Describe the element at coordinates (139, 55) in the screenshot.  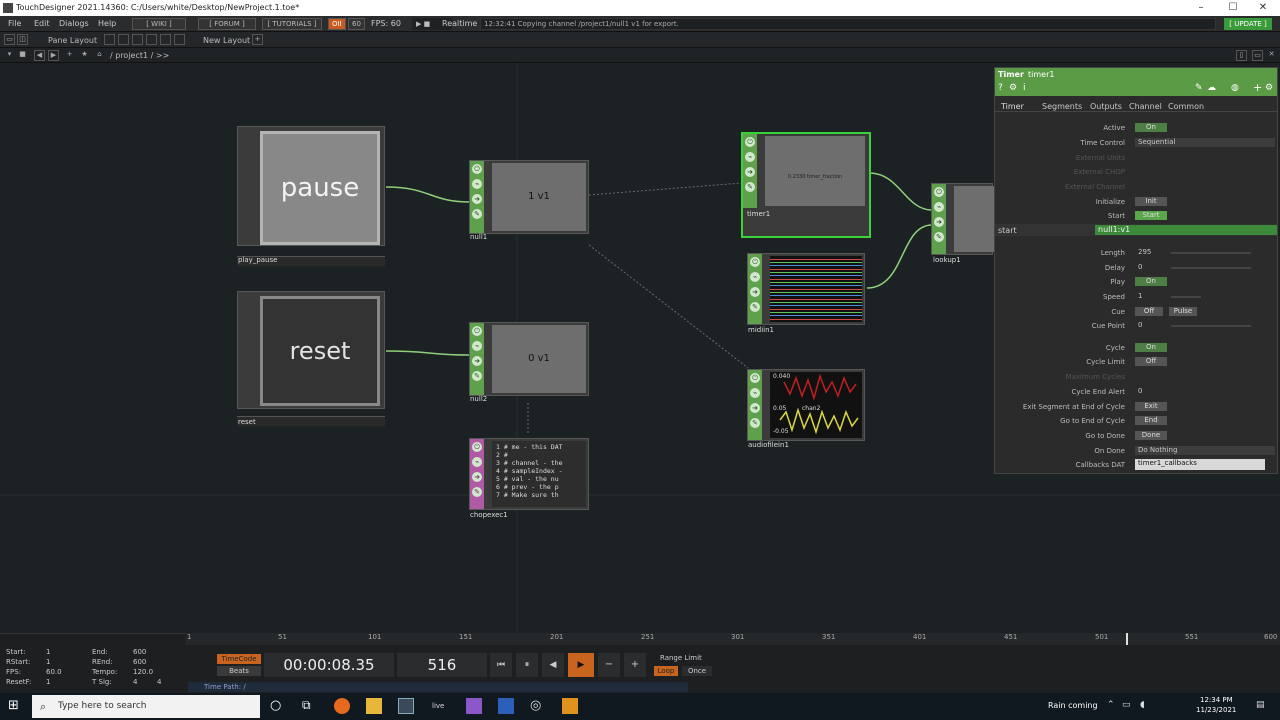
I see `network-path: / project1 / >>` at that location.